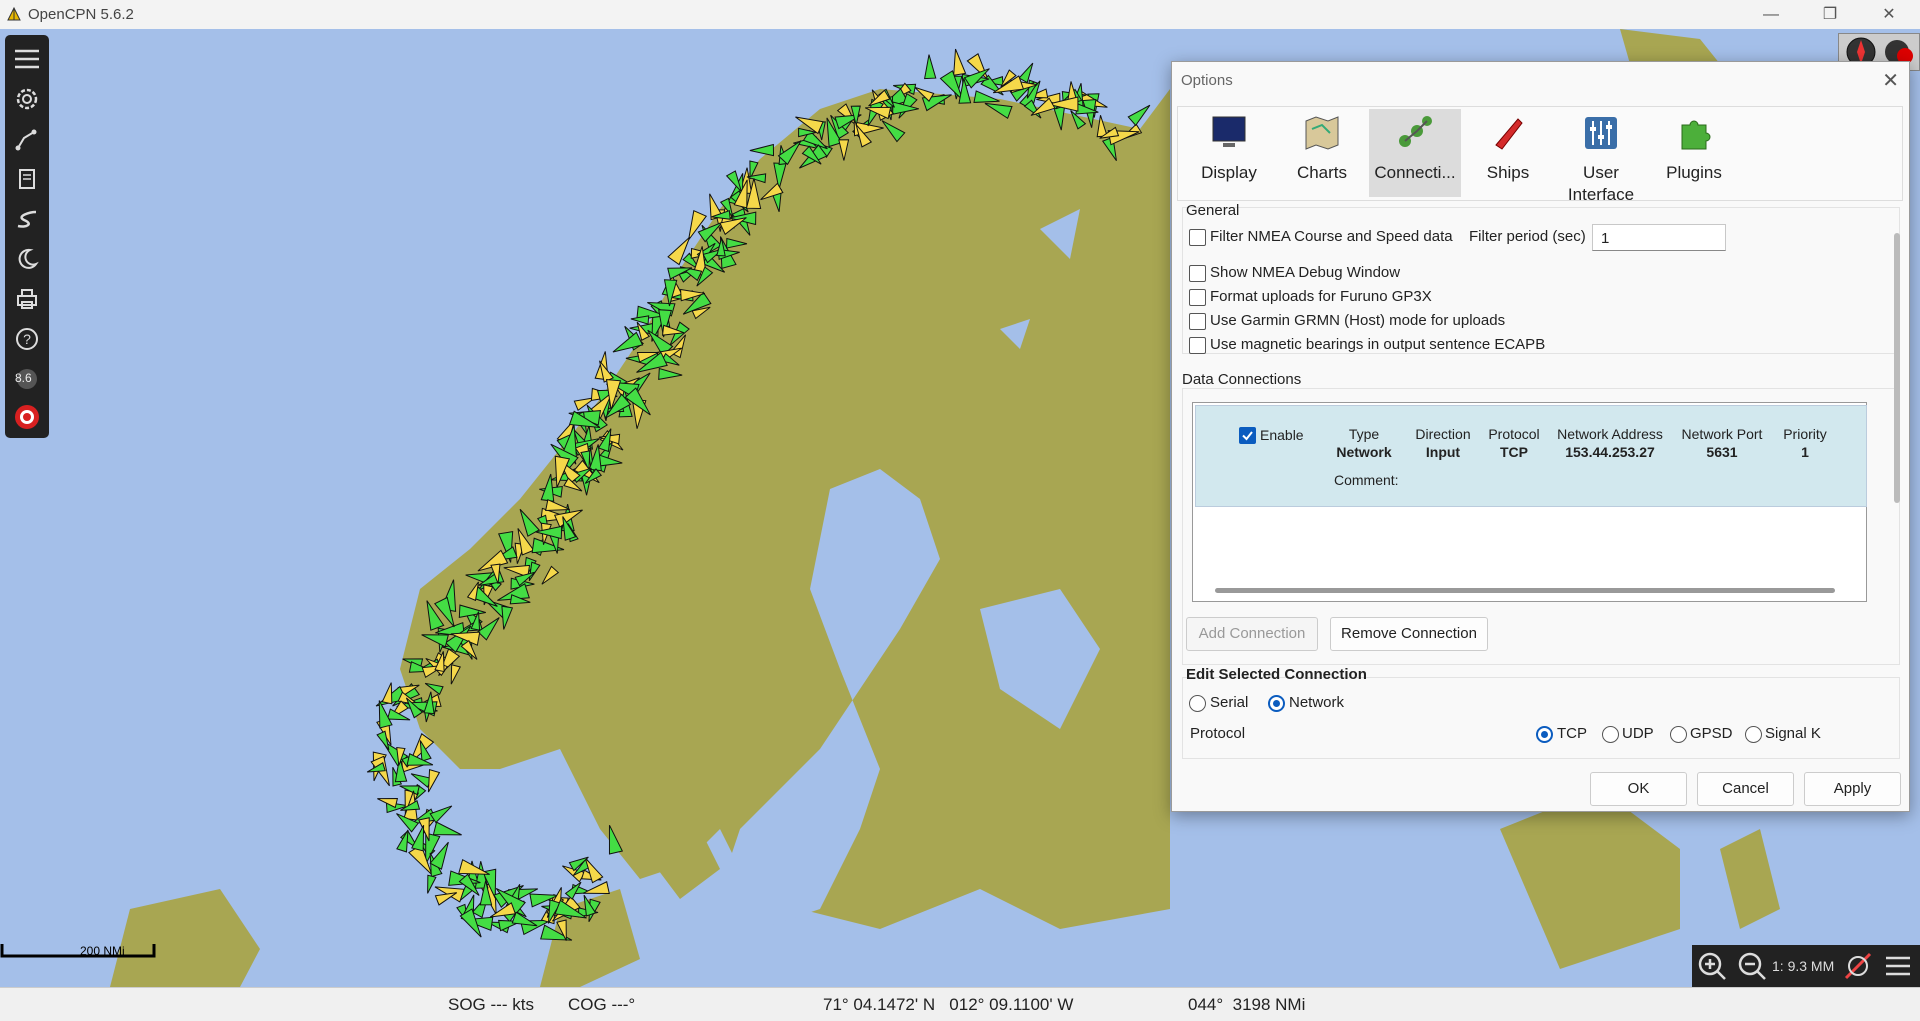 This screenshot has width=1920, height=1021. What do you see at coordinates (27, 179) in the screenshot?
I see `chart-book-button` at bounding box center [27, 179].